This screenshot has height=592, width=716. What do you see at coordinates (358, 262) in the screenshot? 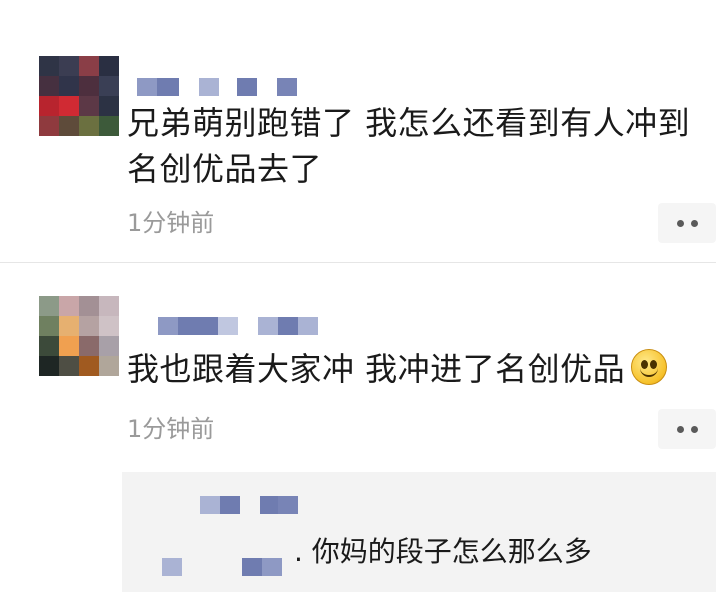
I see `divider` at bounding box center [358, 262].